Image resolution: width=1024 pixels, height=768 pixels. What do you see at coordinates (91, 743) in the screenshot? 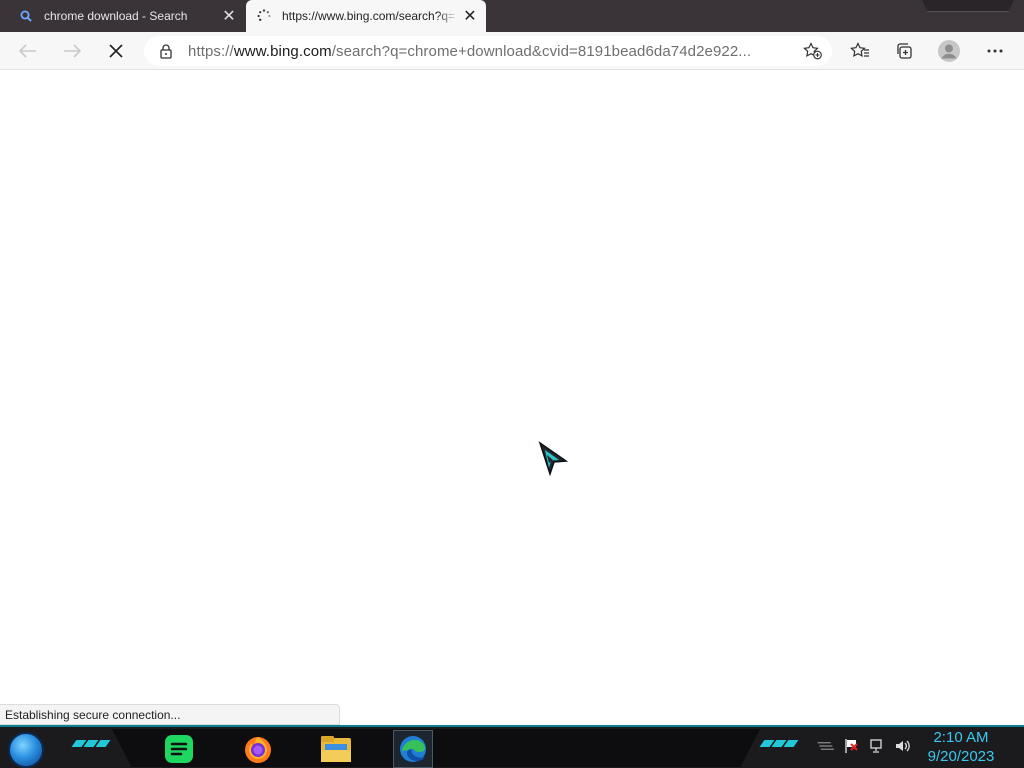
I see `taskbar-decoration-left` at bounding box center [91, 743].